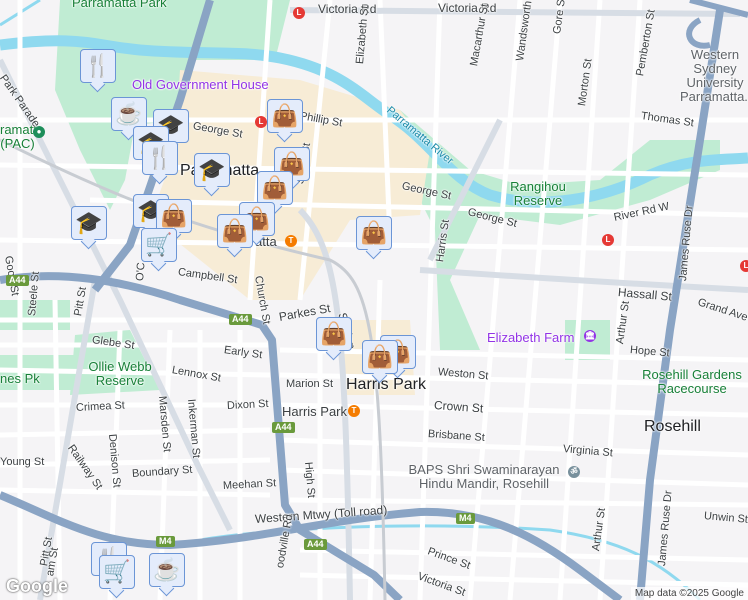  What do you see at coordinates (100, 406) in the screenshot?
I see `street-label: Crimea St` at bounding box center [100, 406].